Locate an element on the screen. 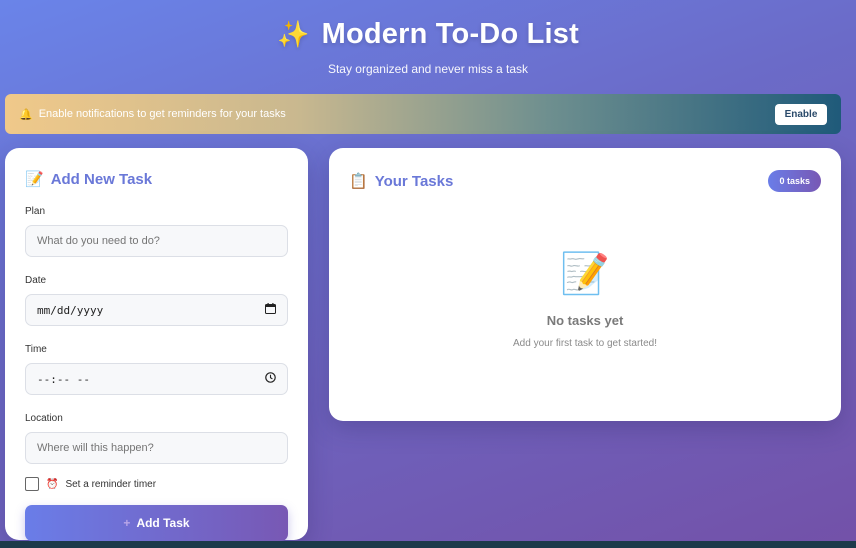 This screenshot has height=548, width=856. location-input: Where will this happen? is located at coordinates (156, 448).